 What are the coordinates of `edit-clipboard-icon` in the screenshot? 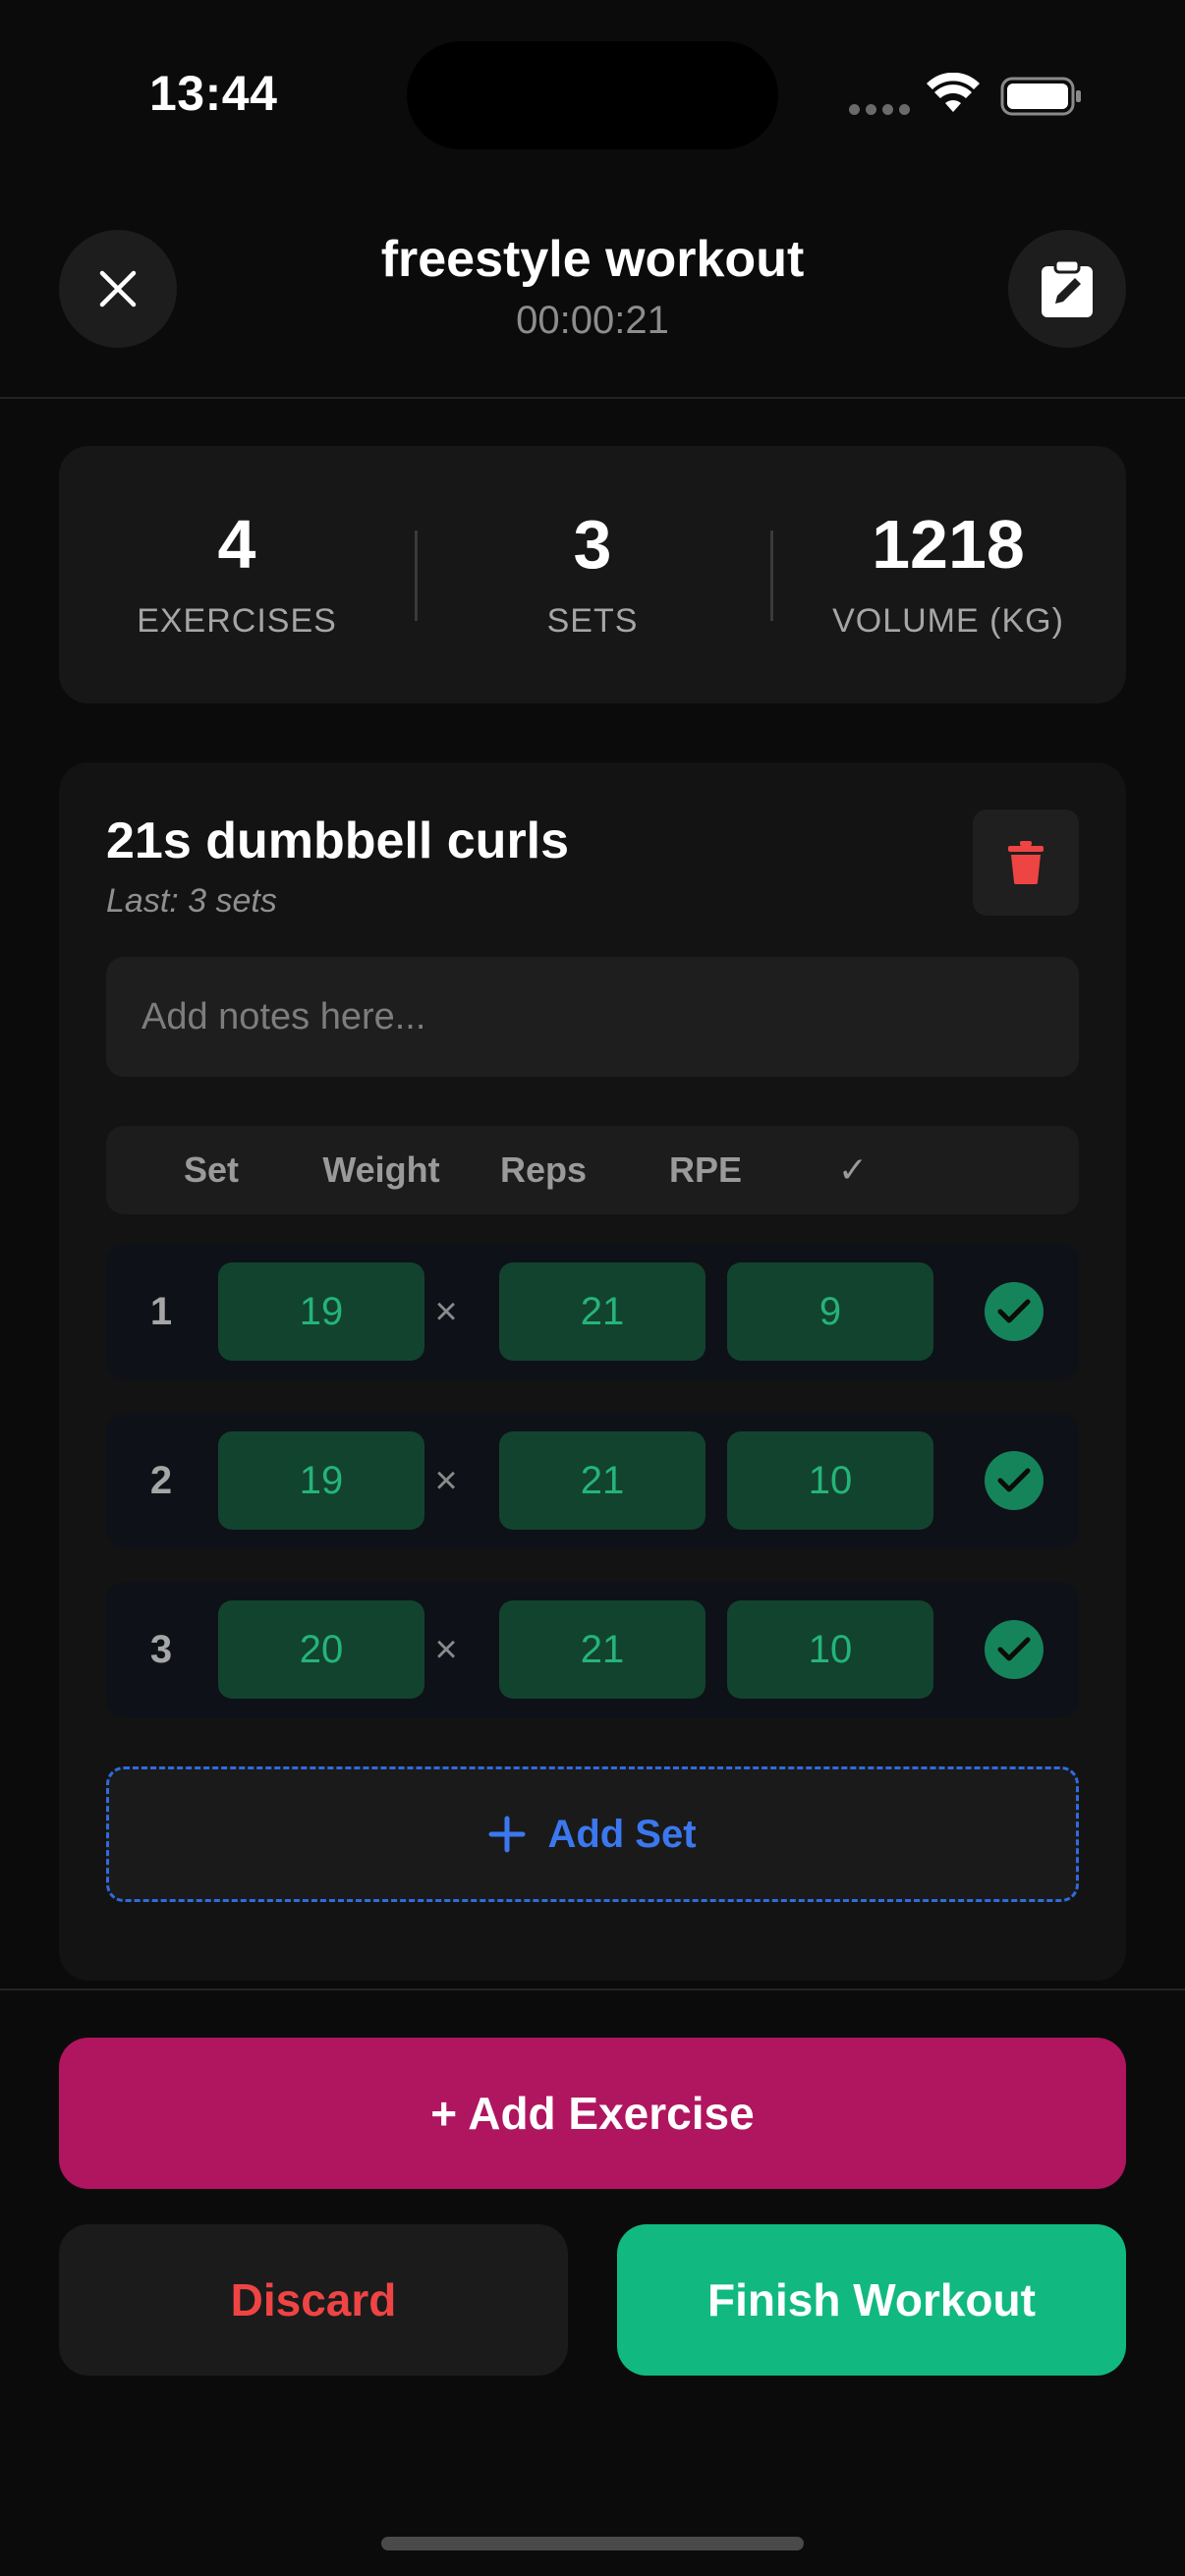 It's located at (1068, 287).